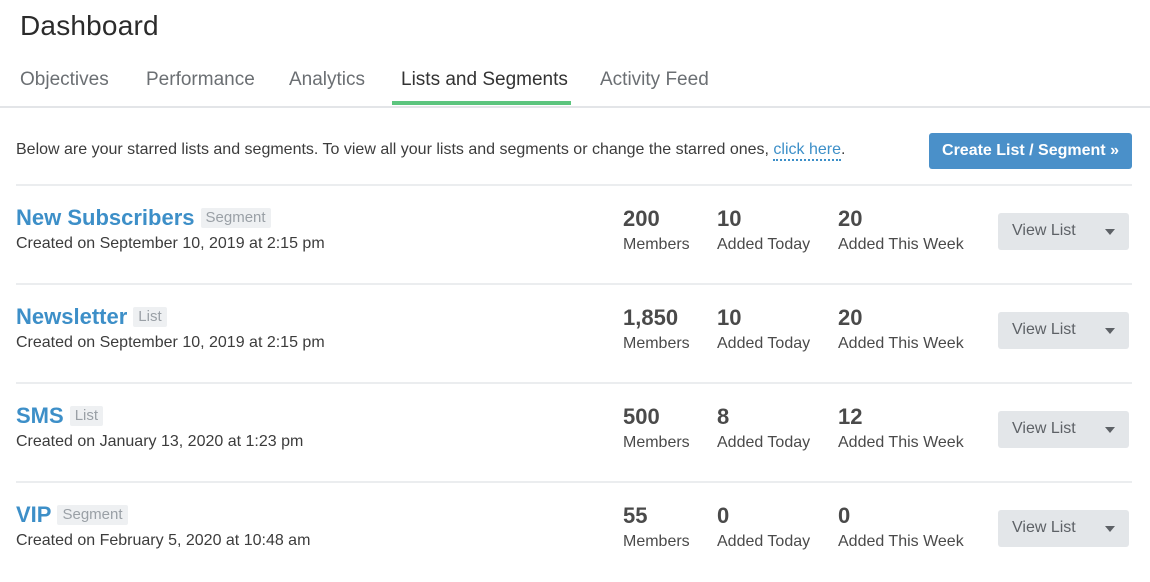  Describe the element at coordinates (656, 527) in the screenshot. I see `members-stat: 55 Members` at that location.